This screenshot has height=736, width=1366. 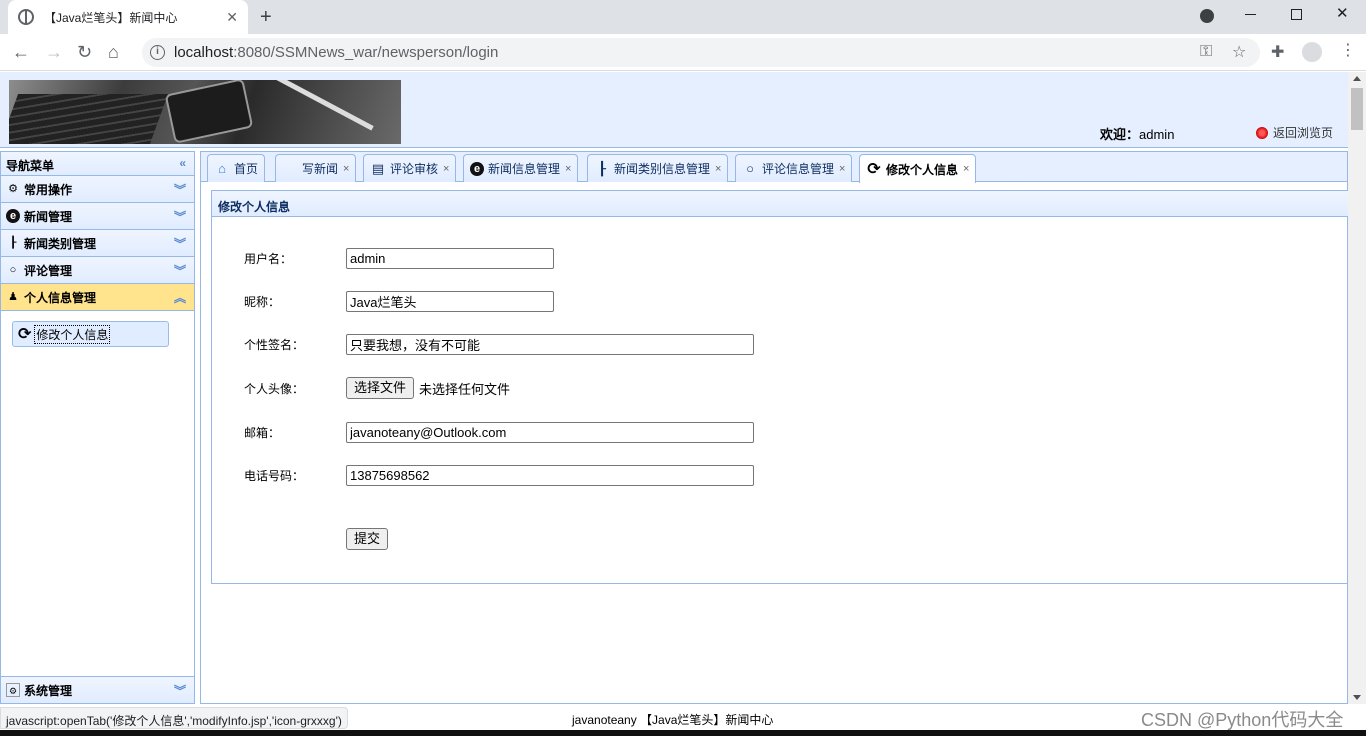 What do you see at coordinates (180, 298) in the screenshot?
I see `collapse-icon: ︽` at bounding box center [180, 298].